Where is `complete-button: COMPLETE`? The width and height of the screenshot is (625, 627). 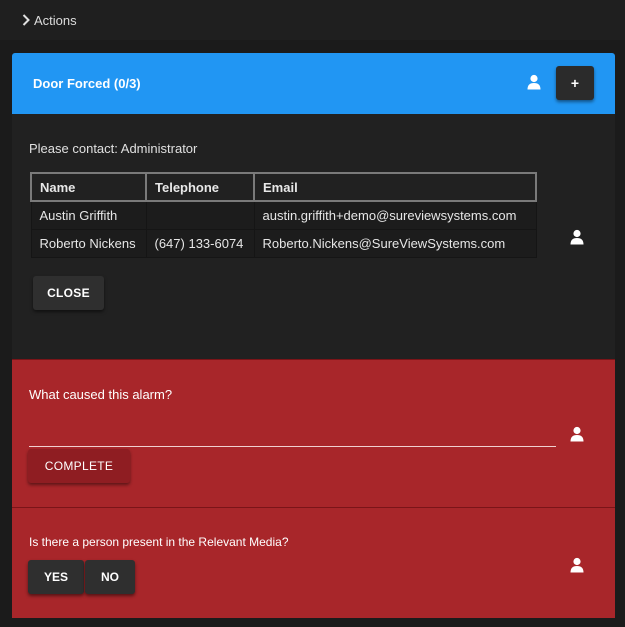 complete-button: COMPLETE is located at coordinates (79, 466).